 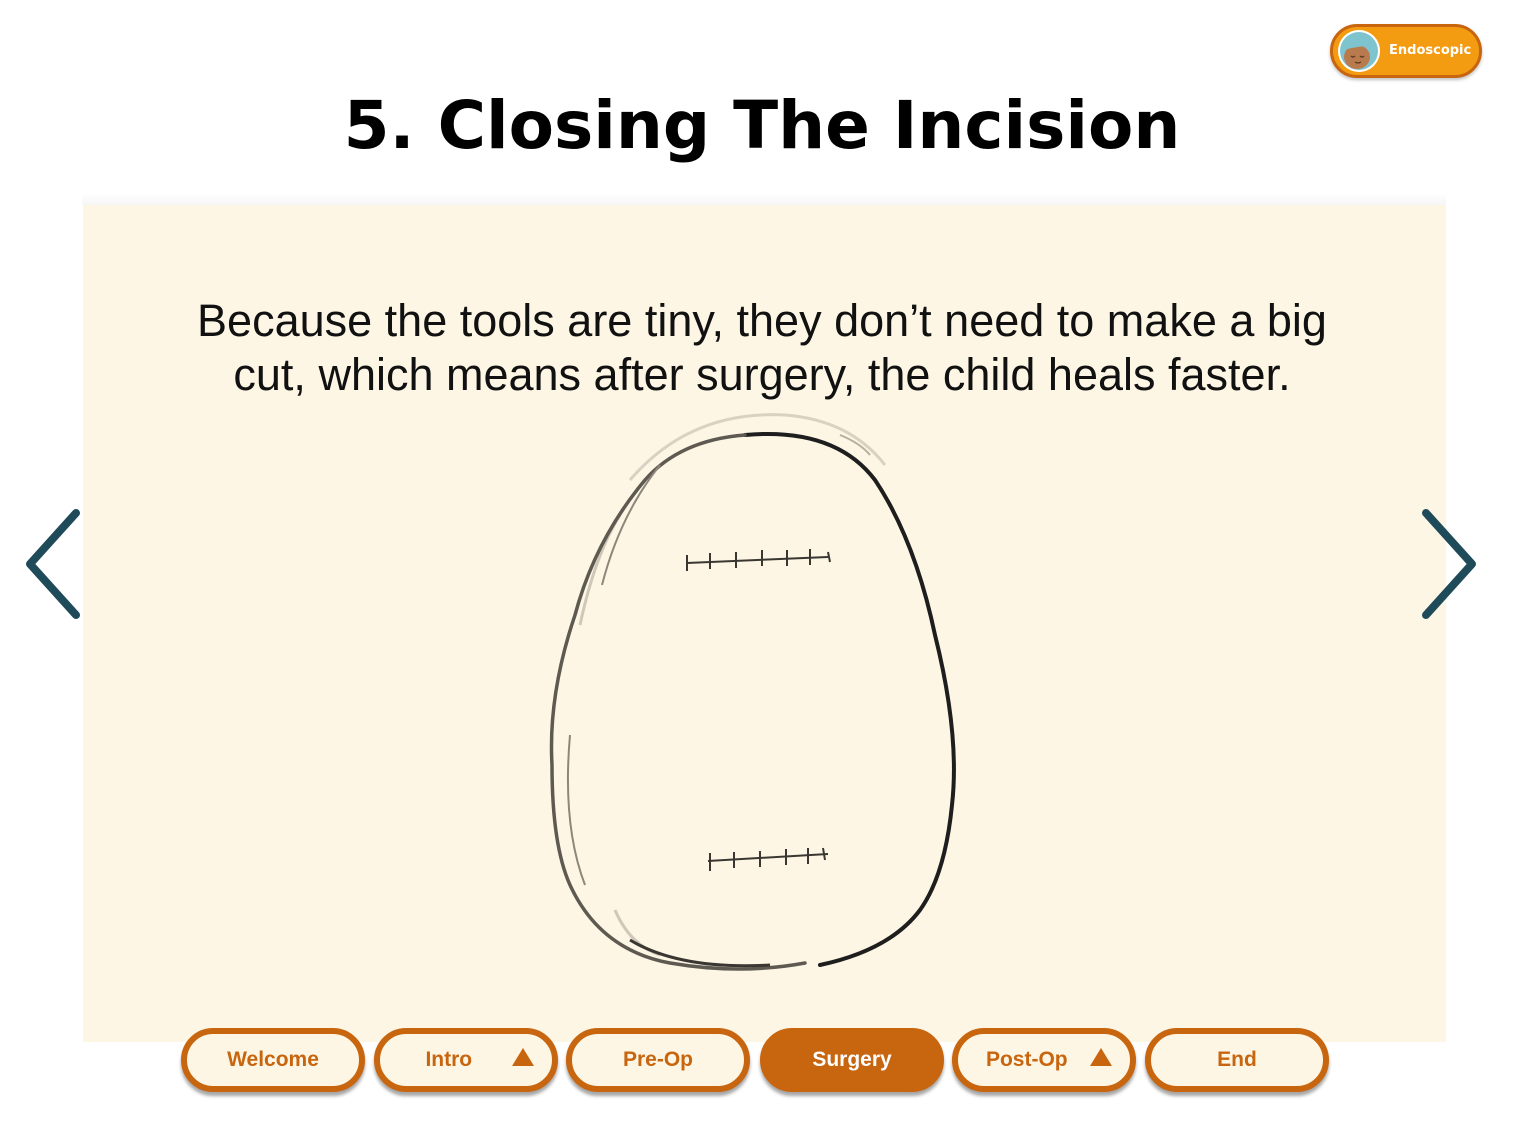 I want to click on nav-pre-op-button: Pre-Op, so click(x=658, y=1060).